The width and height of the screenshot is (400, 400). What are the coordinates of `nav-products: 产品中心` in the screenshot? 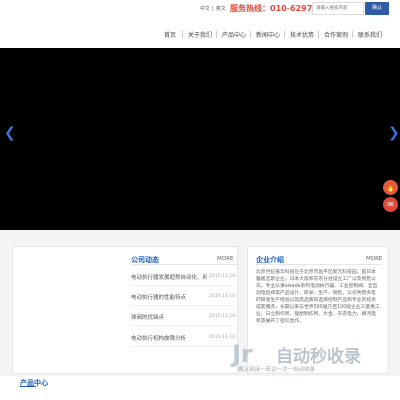 It's located at (234, 34).